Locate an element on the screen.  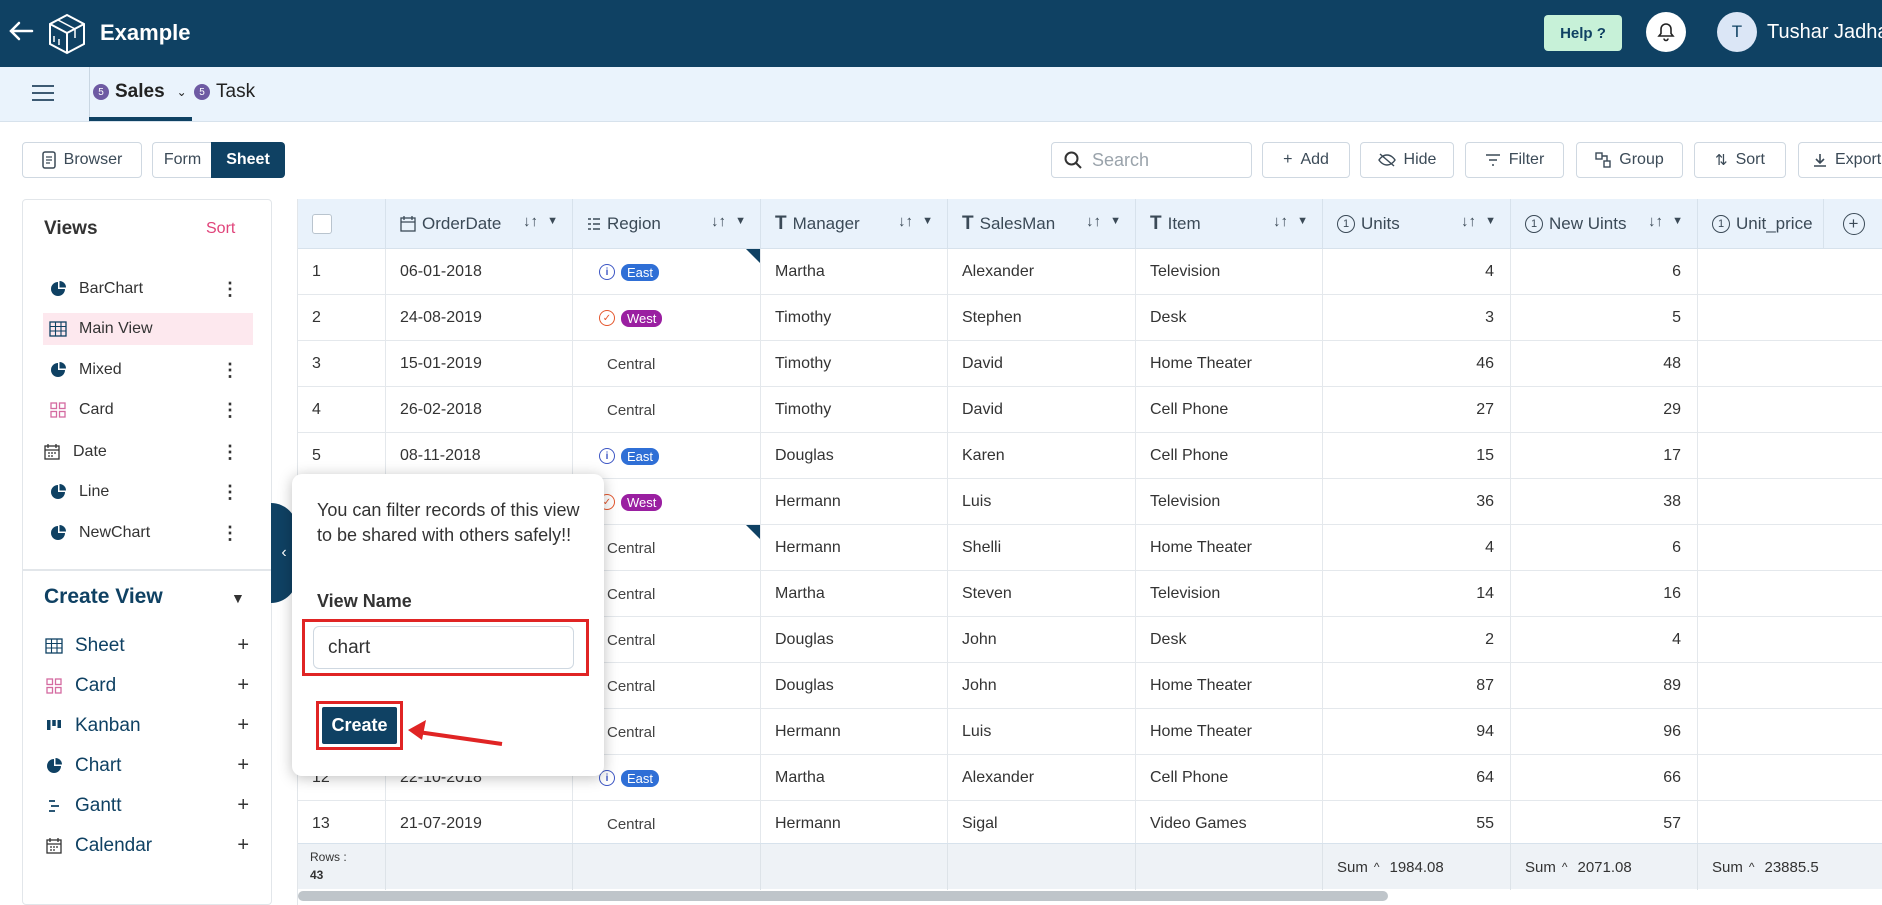
cell-units: 15 is located at coordinates (1417, 456).